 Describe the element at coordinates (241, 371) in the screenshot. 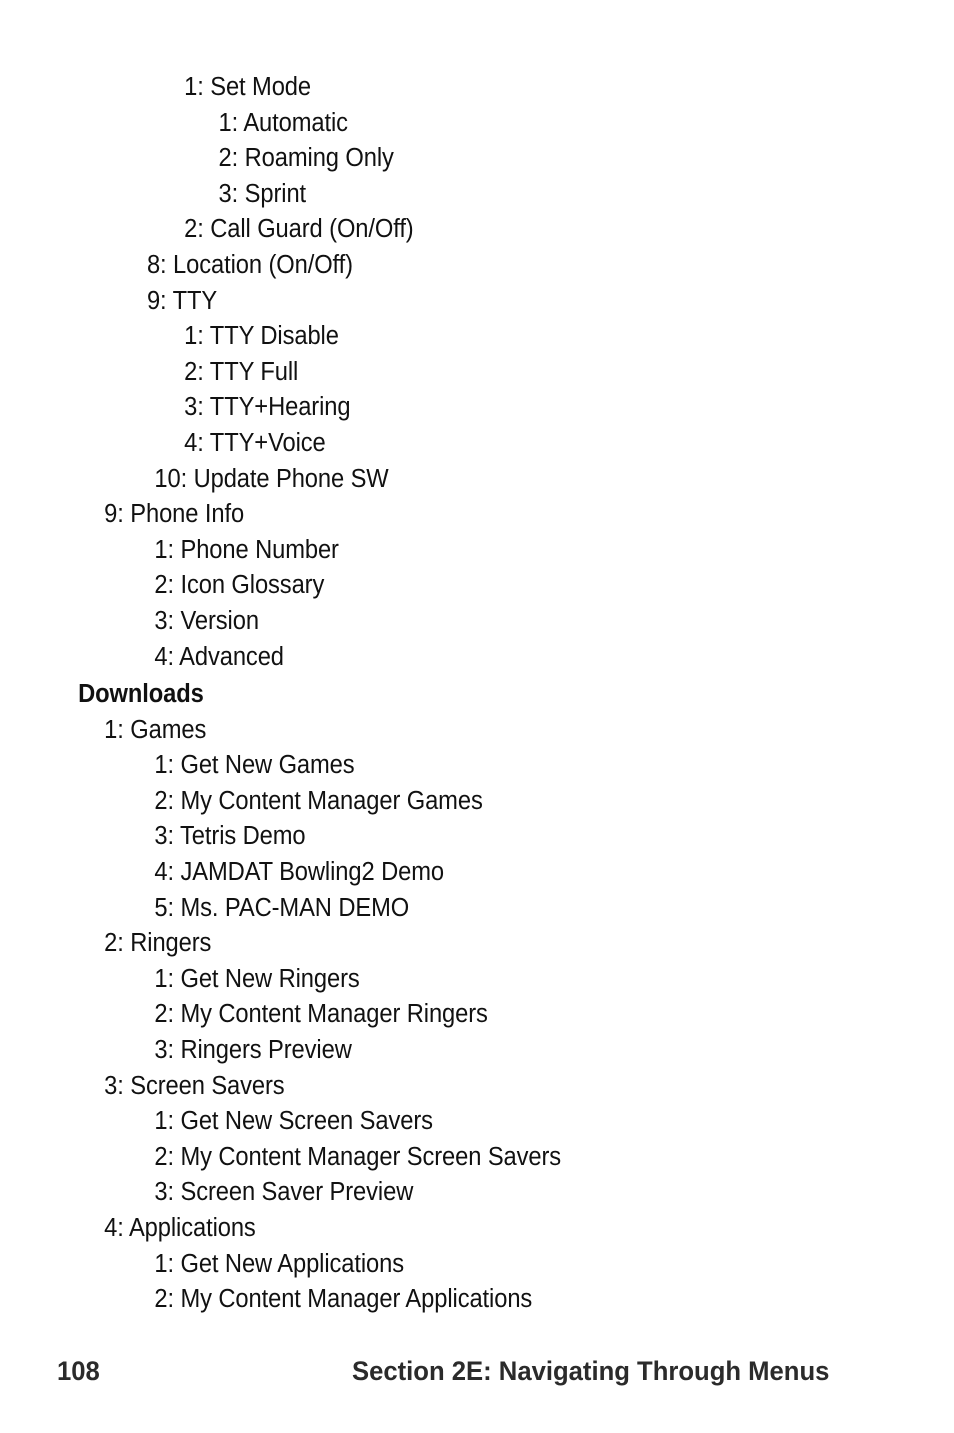

I see `menu-outline-item: 2: TTY Full` at that location.